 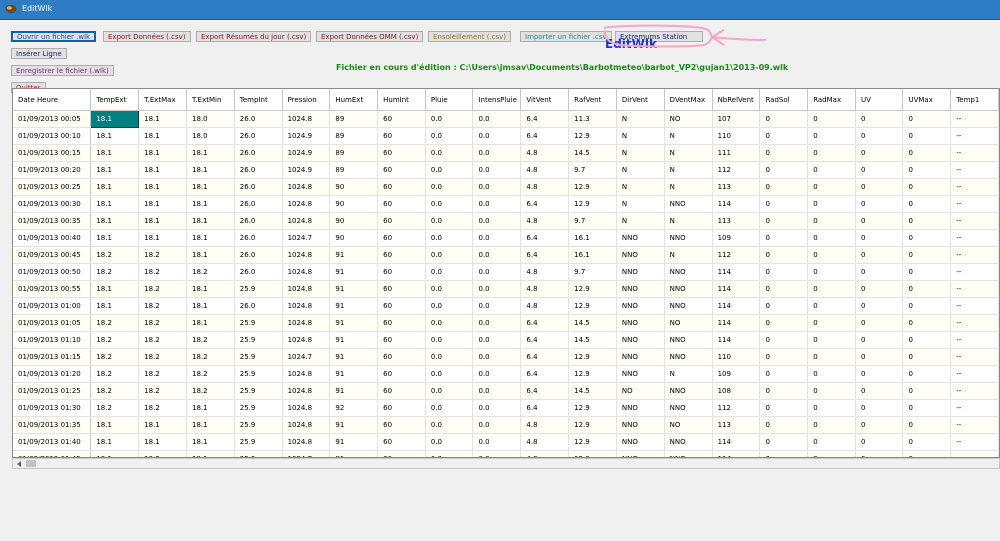 What do you see at coordinates (688, 323) in the screenshot?
I see `table-cell: NO` at bounding box center [688, 323].